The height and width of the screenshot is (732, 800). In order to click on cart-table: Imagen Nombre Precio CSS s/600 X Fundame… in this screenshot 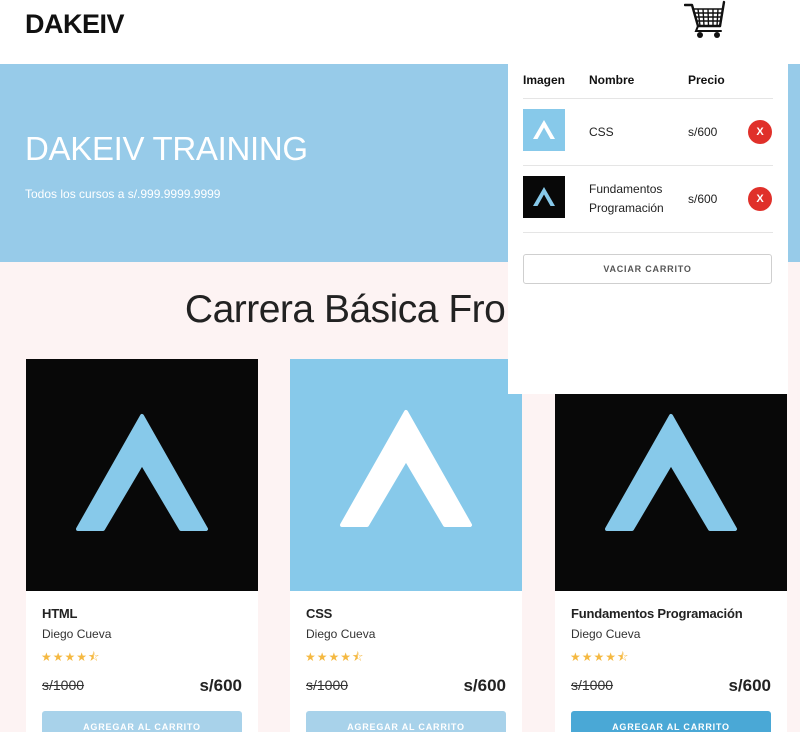, I will do `click(648, 148)`.